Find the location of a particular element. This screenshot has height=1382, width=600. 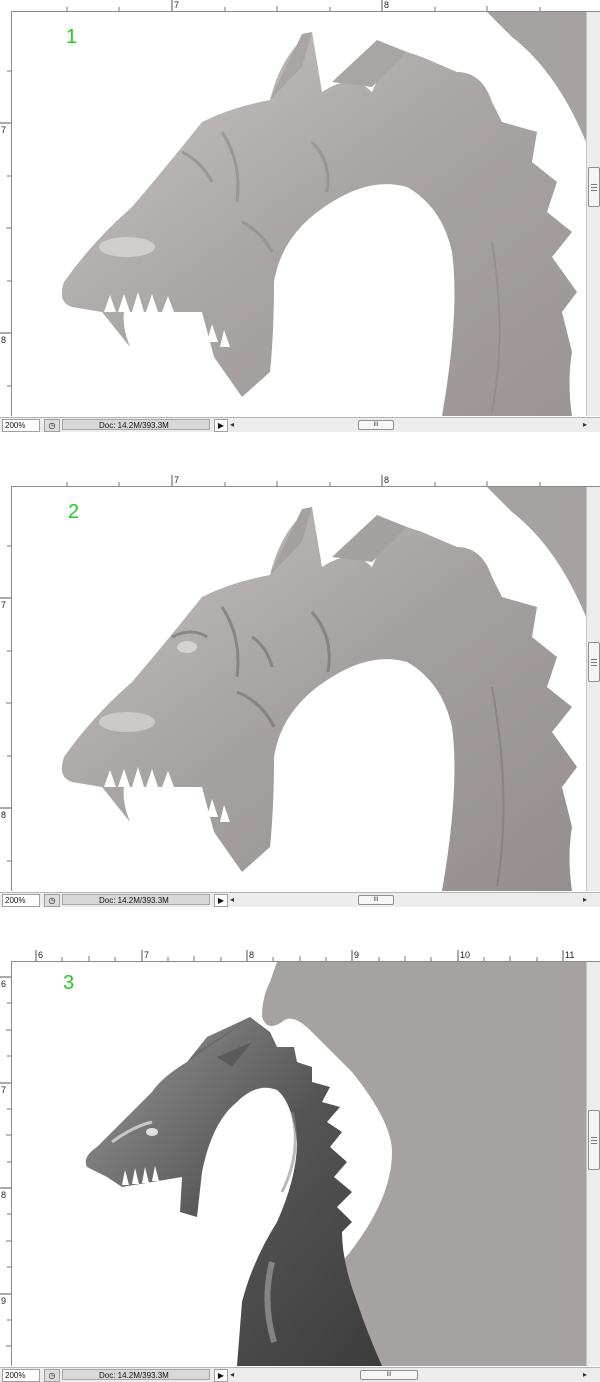

ruler-horizontal: 6 7 8 9 10 11 is located at coordinates (300, 956).